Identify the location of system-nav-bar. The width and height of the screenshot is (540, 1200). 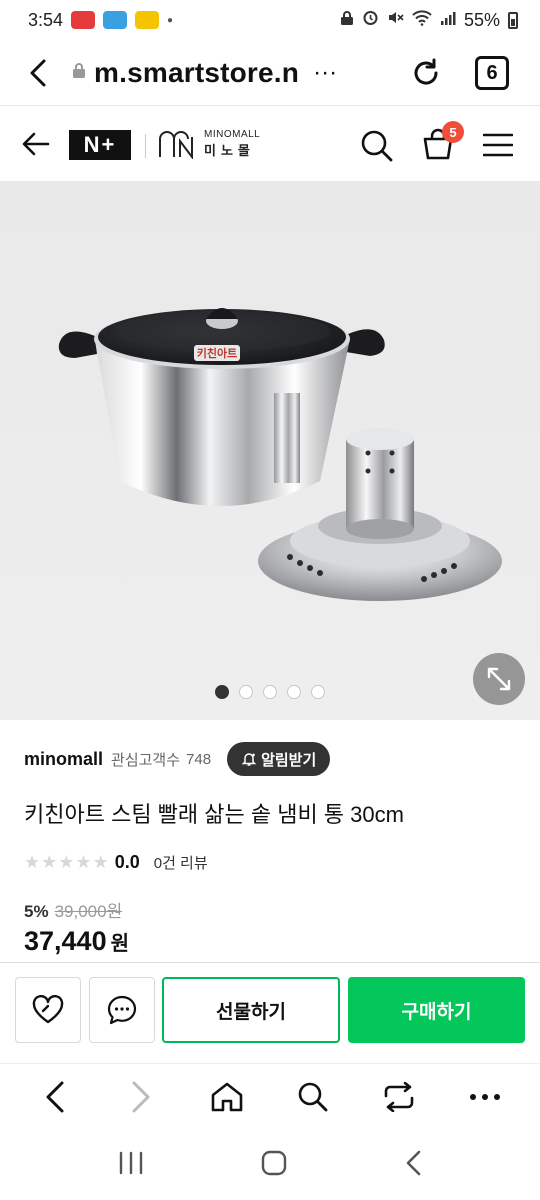
(270, 1165).